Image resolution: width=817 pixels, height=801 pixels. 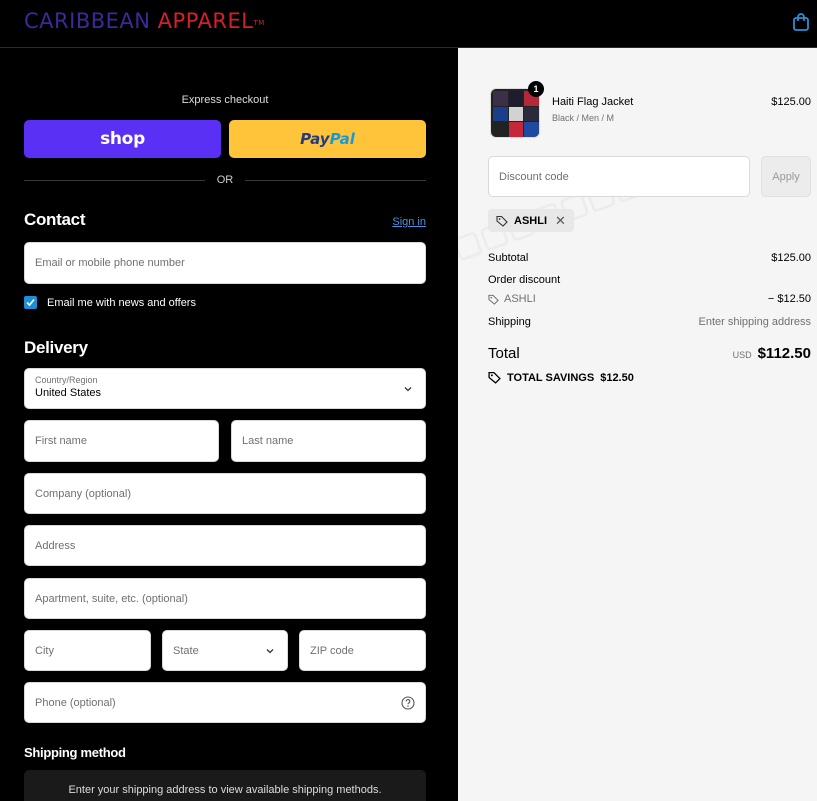 I want to click on subtotal-value: $125.00, so click(x=791, y=258).